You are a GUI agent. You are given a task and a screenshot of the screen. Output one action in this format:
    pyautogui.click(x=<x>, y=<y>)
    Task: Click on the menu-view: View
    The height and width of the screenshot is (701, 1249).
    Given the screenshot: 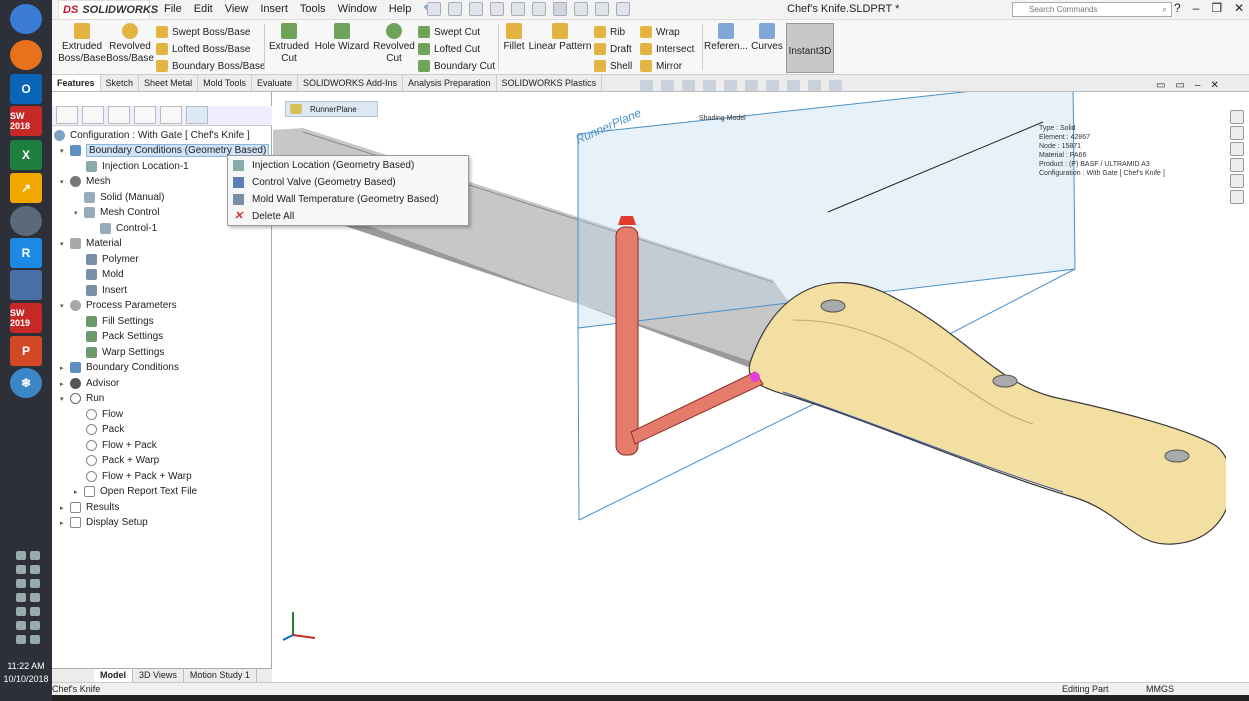 What is the action you would take?
    pyautogui.click(x=237, y=9)
    